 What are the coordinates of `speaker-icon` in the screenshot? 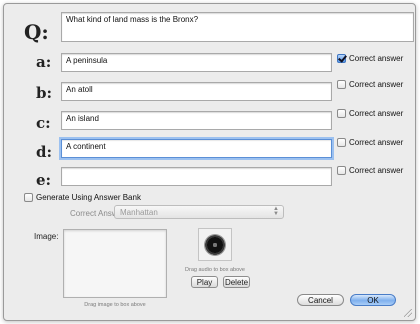 It's located at (215, 245).